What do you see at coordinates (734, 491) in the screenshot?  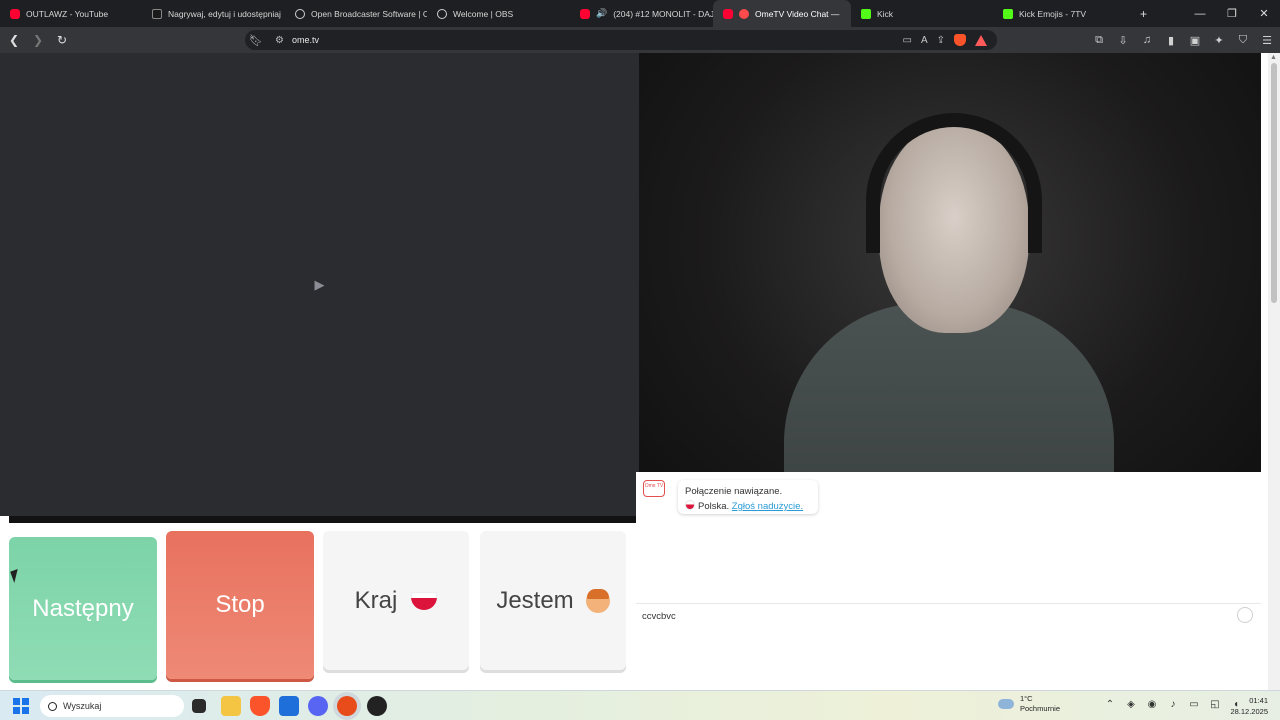 I see `connection-status: Połączenie nawiązane.` at bounding box center [734, 491].